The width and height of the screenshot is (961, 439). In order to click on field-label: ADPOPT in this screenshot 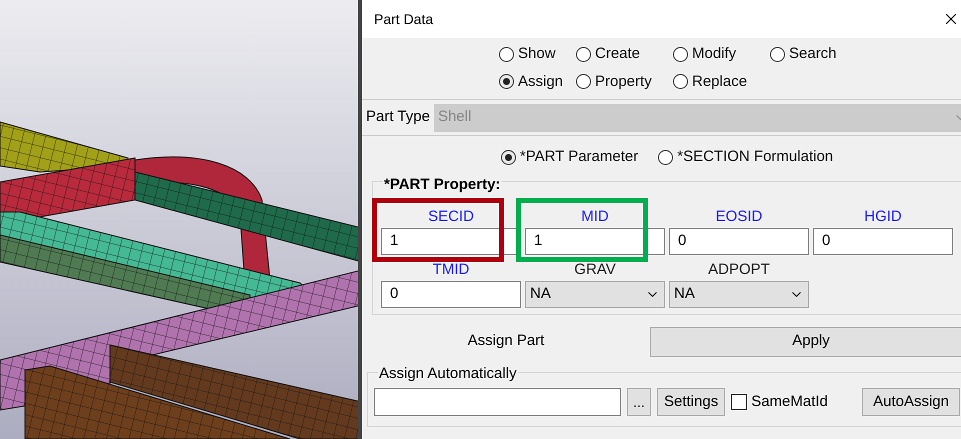, I will do `click(739, 270)`.